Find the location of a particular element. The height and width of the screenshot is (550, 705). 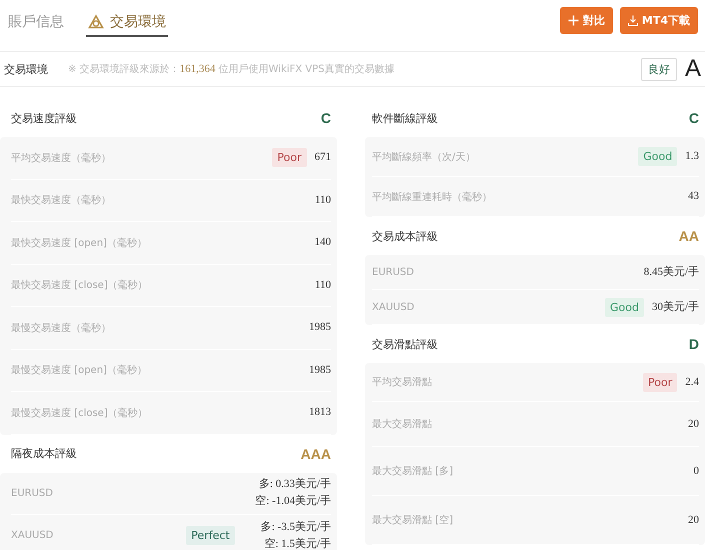

row-value: 多: -3.5美元/手 is located at coordinates (295, 527).